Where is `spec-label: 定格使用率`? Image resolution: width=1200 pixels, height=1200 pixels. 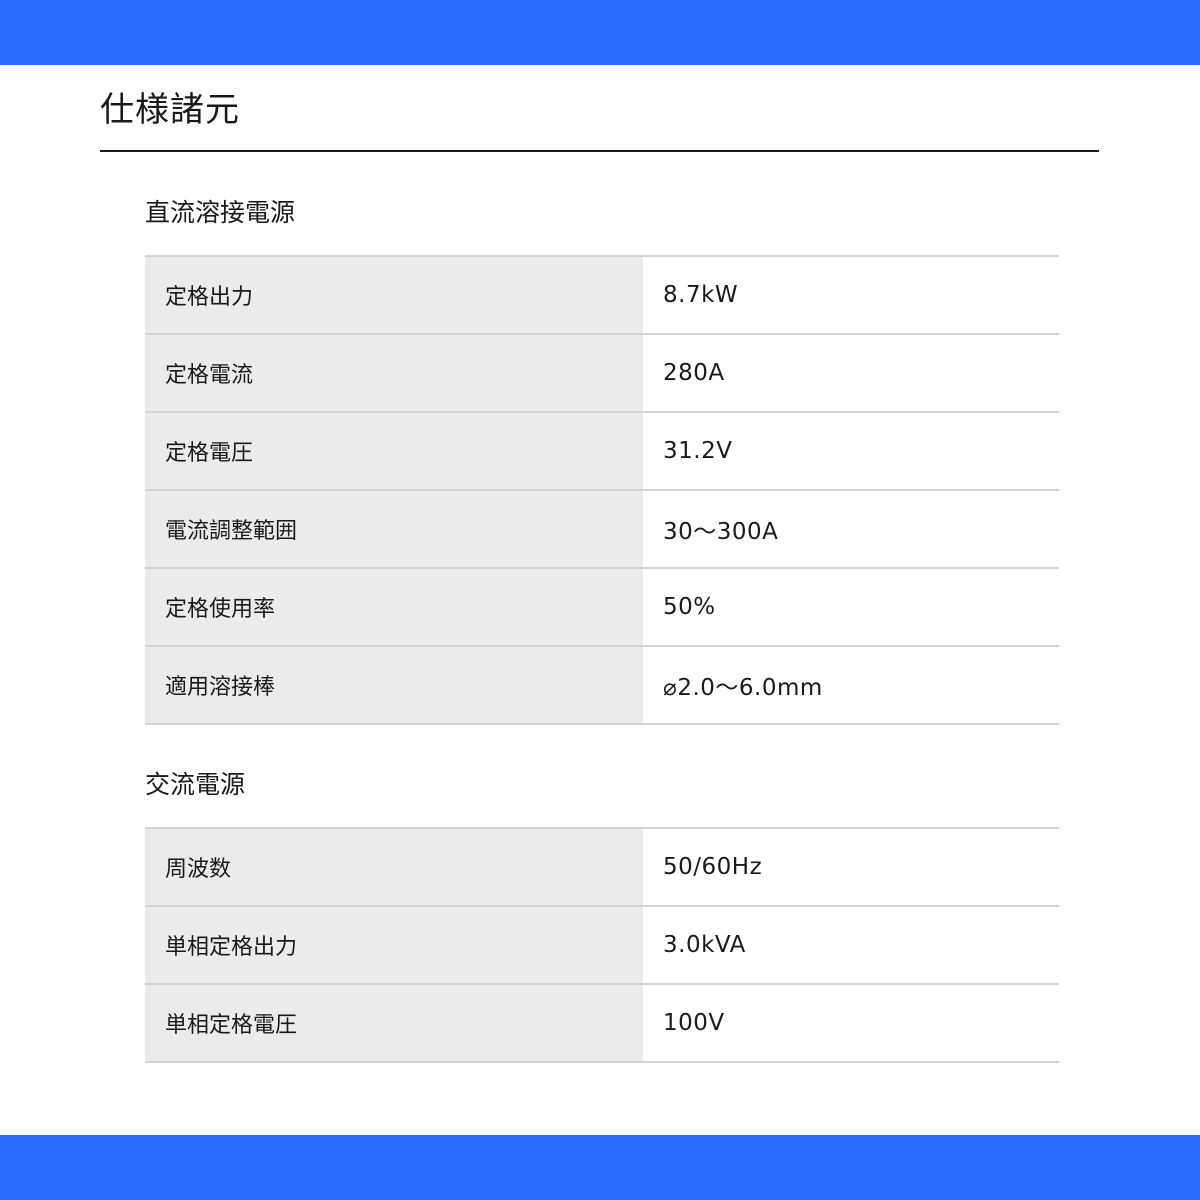 spec-label: 定格使用率 is located at coordinates (394, 607).